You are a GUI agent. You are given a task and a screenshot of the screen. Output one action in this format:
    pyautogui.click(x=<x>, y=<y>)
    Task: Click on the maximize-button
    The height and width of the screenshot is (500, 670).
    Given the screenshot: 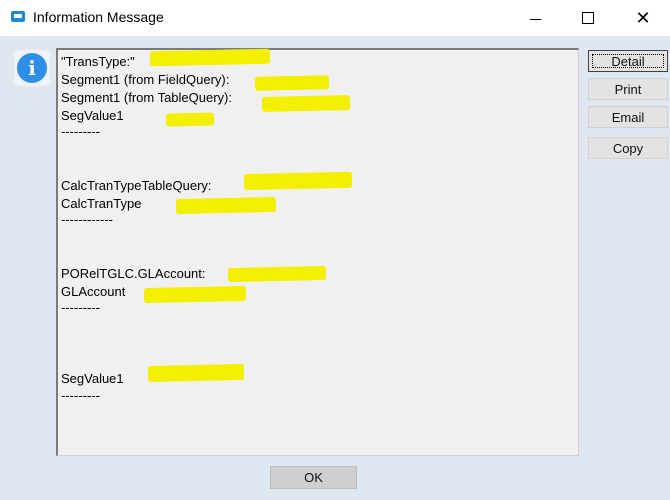 What is the action you would take?
    pyautogui.click(x=588, y=18)
    